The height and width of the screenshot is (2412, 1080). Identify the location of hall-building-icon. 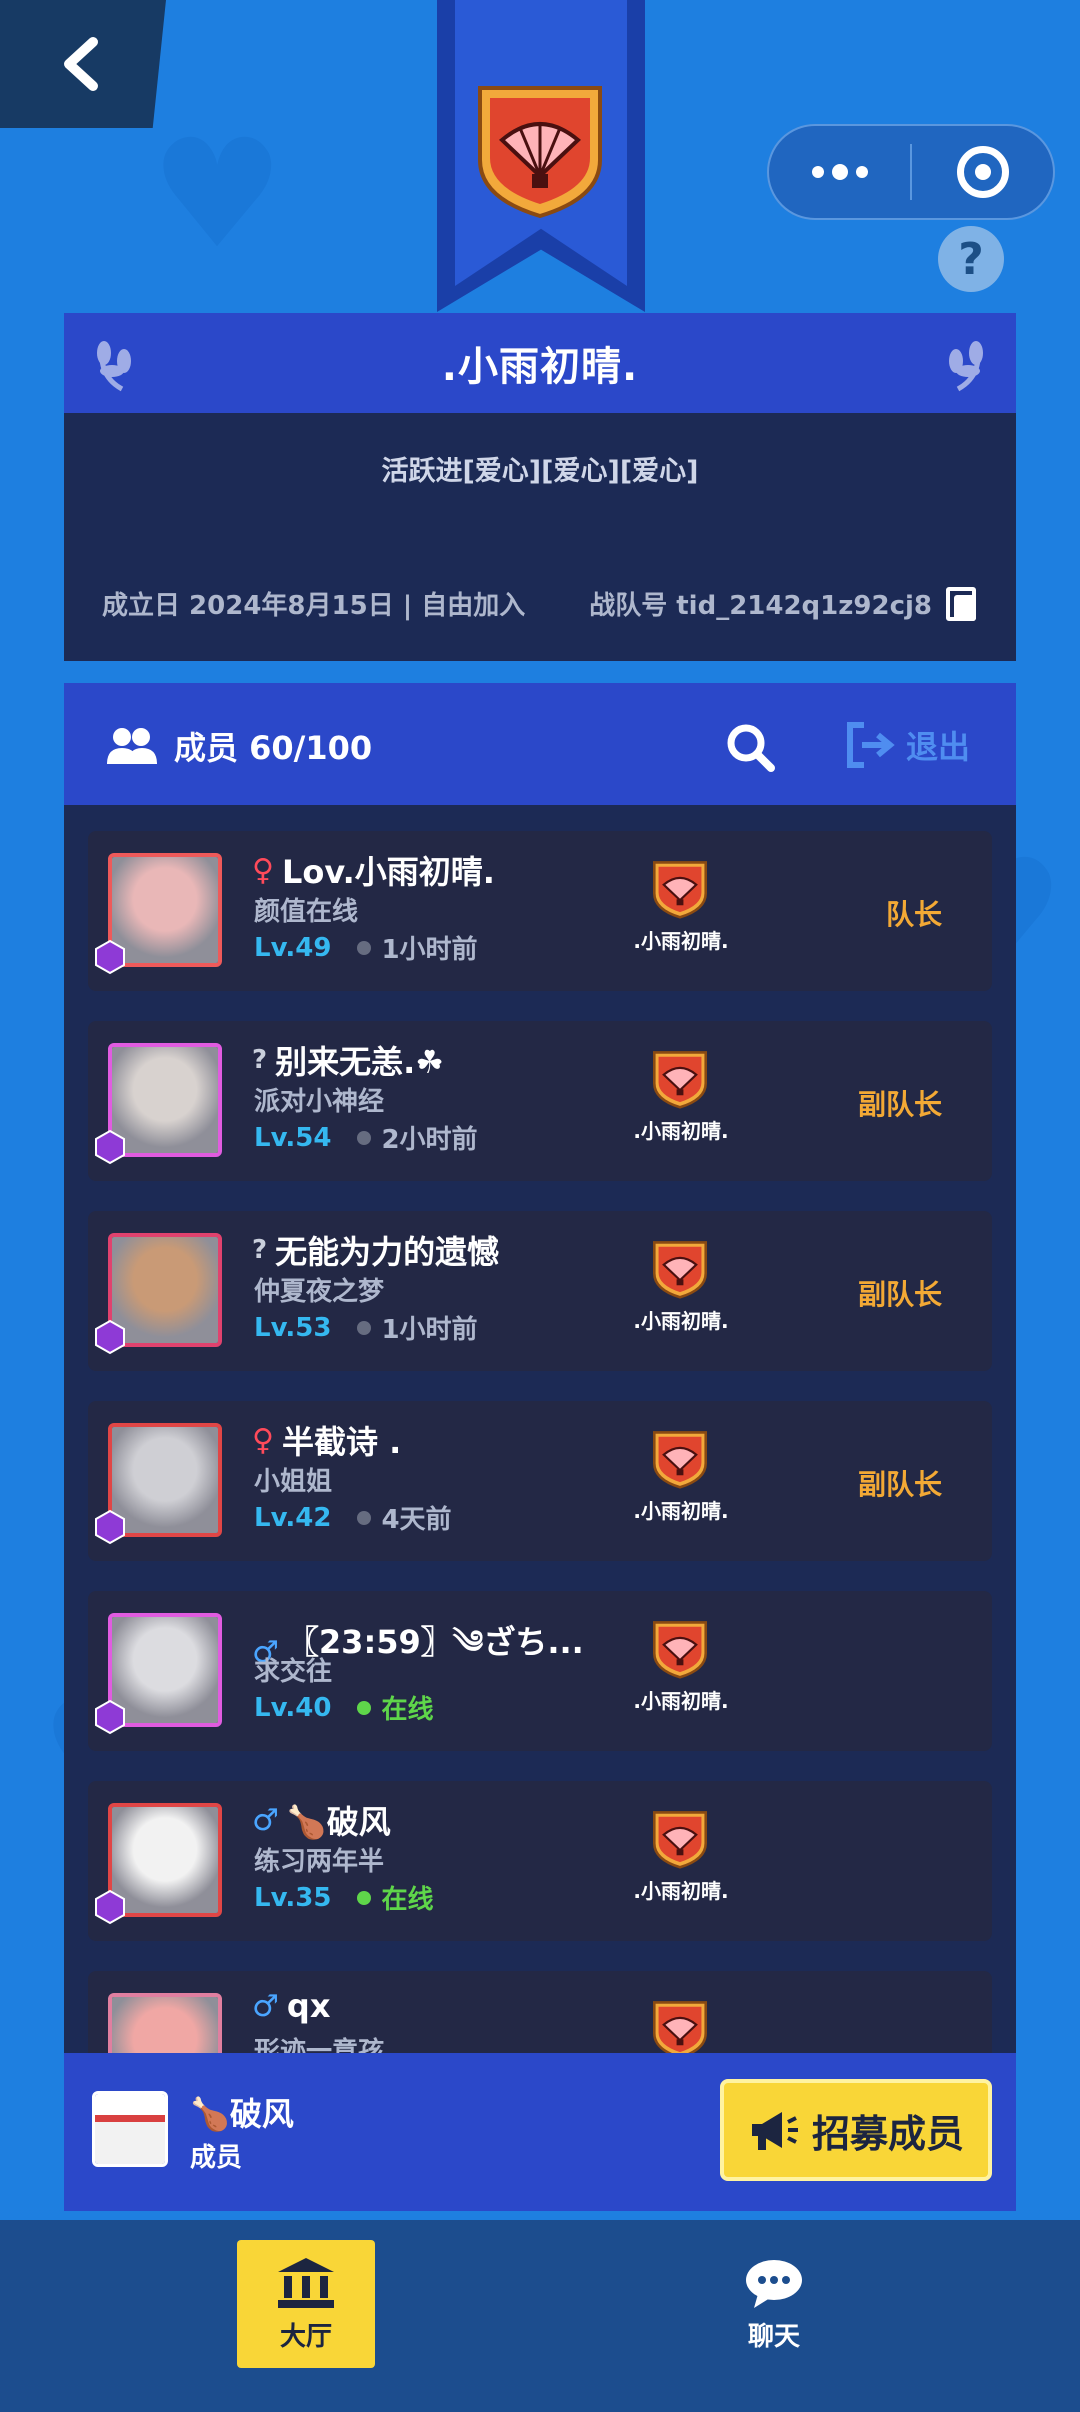
(306, 2282).